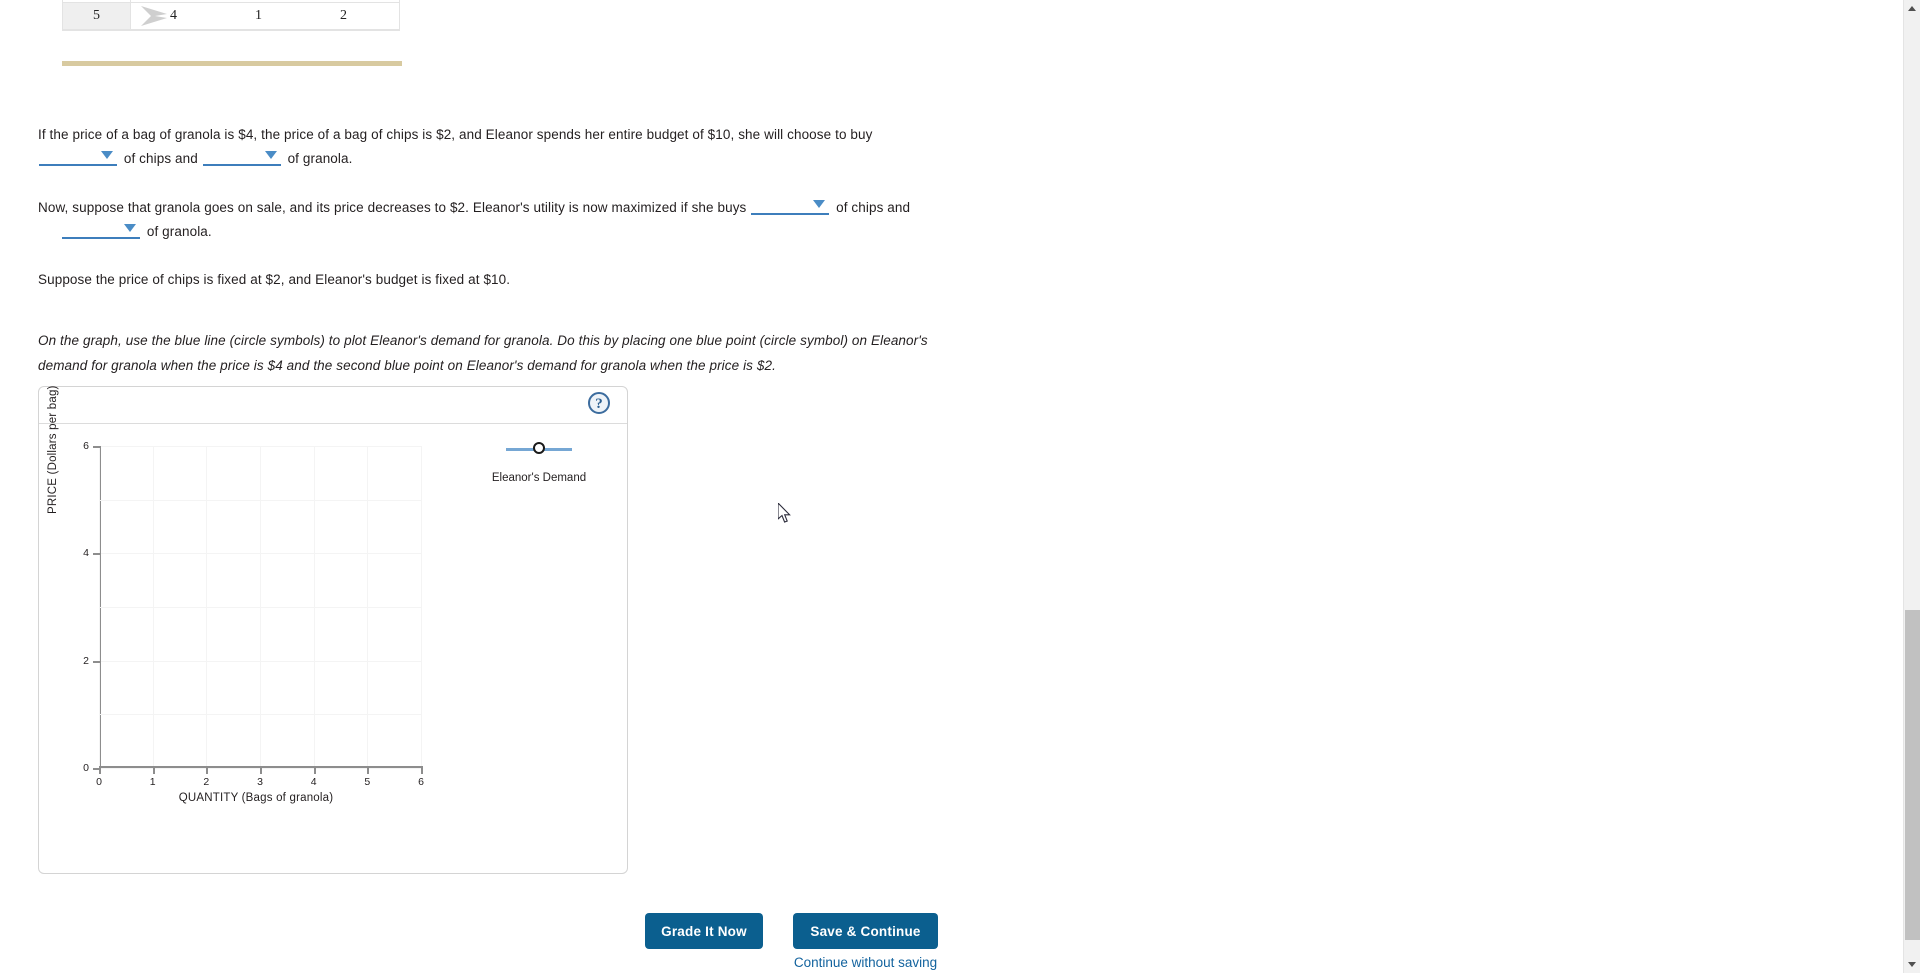 The image size is (1920, 973). I want to click on table-row-cells, so click(265, 1).